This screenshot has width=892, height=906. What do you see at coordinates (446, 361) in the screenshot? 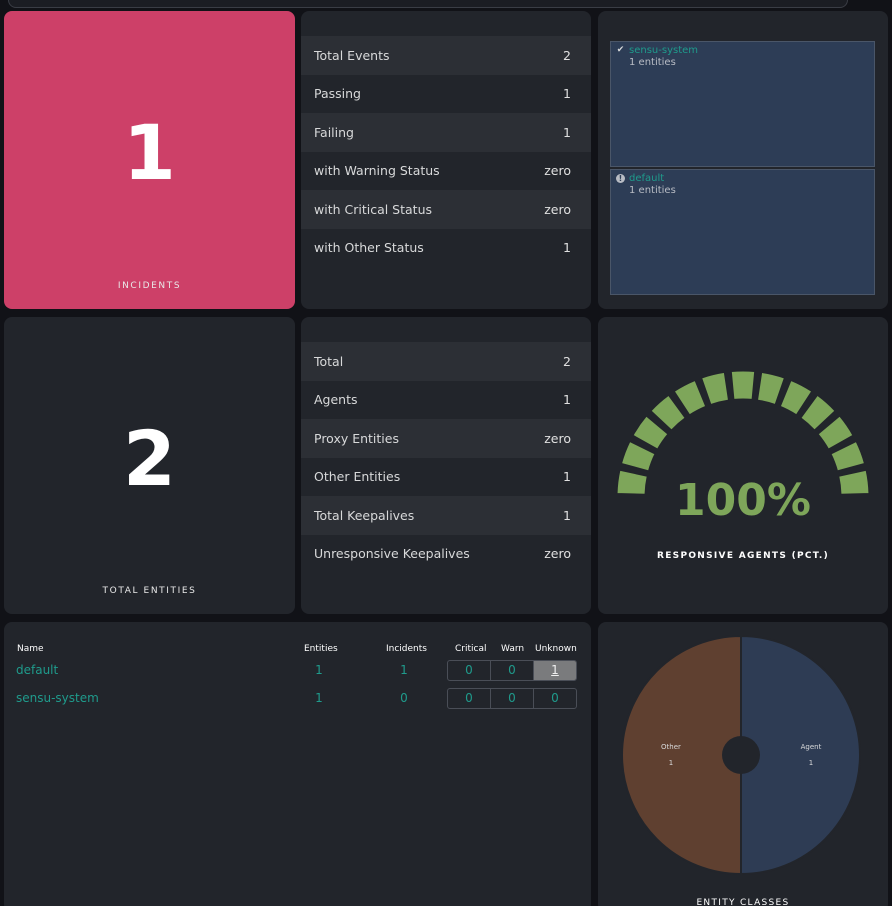
I see `stat-row: Total 2` at bounding box center [446, 361].